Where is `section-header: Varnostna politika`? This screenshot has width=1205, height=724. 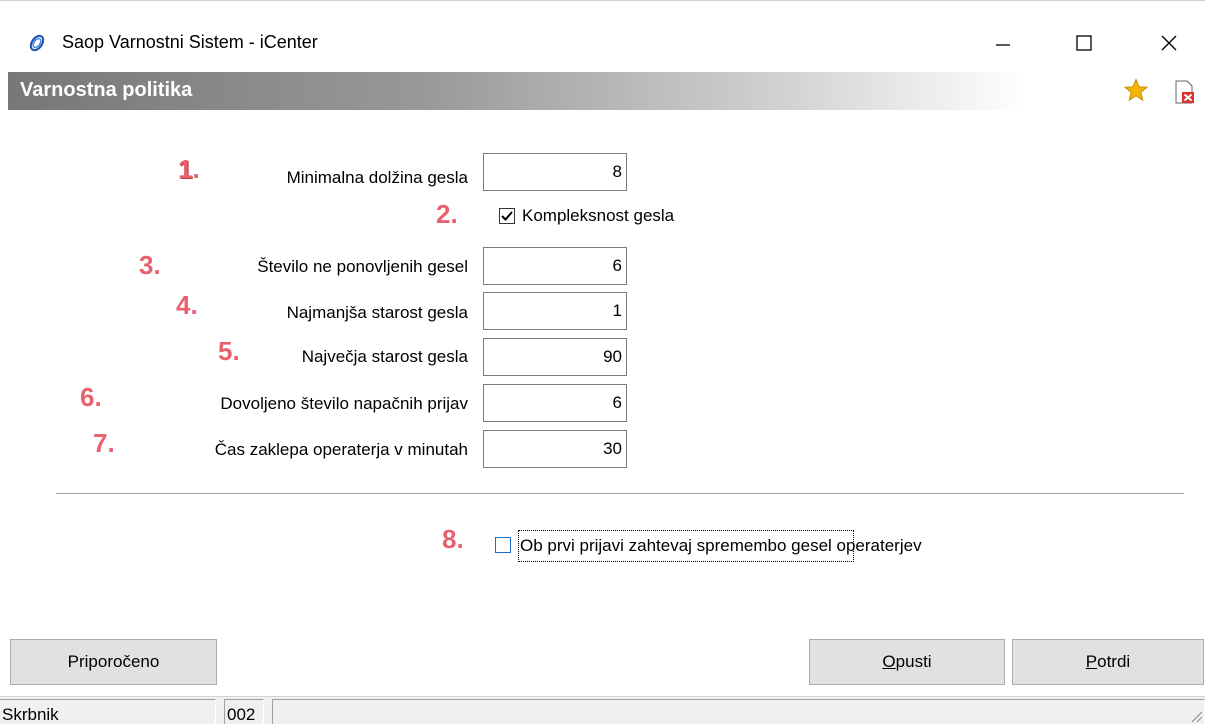 section-header: Varnostna politika is located at coordinates (606, 91).